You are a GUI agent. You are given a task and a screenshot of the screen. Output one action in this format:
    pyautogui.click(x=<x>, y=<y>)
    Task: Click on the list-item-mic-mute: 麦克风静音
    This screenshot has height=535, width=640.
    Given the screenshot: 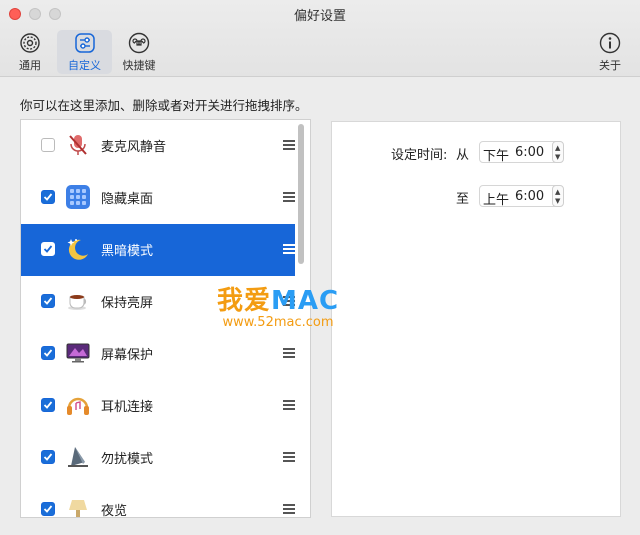 What is the action you would take?
    pyautogui.click(x=158, y=146)
    